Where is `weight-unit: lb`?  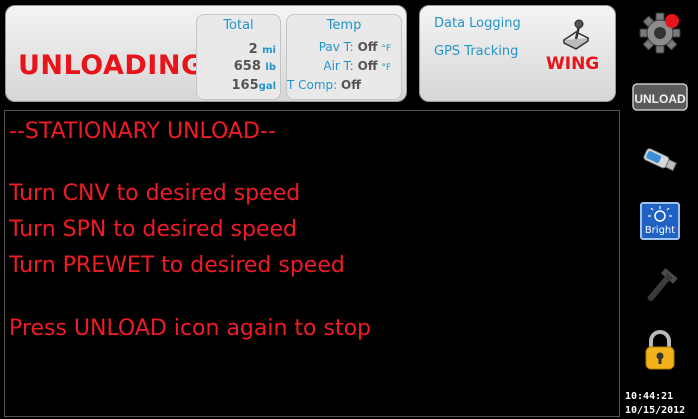
weight-unit: lb is located at coordinates (270, 67).